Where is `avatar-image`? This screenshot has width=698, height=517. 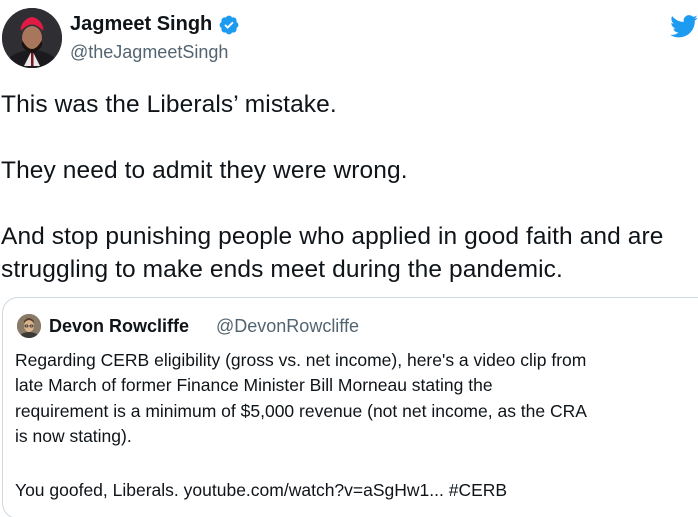 avatar-image is located at coordinates (32, 38).